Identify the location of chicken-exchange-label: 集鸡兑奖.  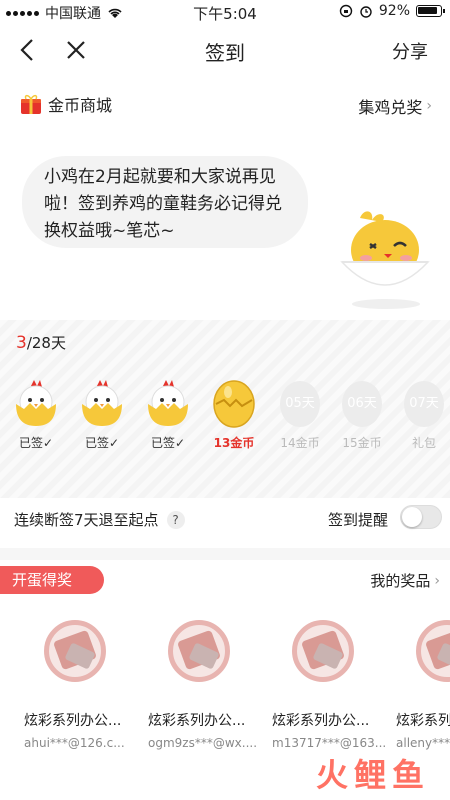
(390, 107).